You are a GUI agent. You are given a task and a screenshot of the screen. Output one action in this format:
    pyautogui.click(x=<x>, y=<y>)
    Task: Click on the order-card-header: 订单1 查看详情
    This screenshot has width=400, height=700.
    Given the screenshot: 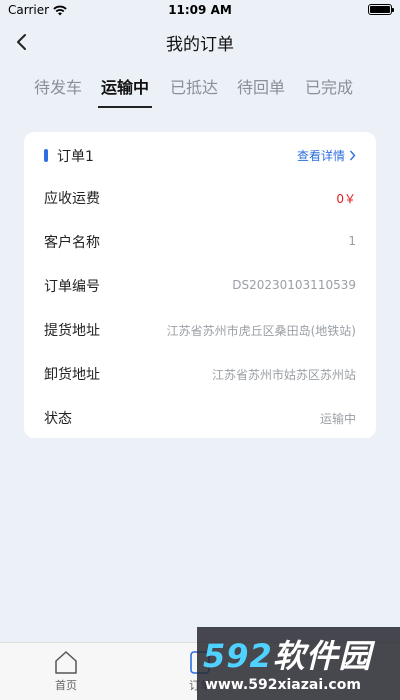 What is the action you would take?
    pyautogui.click(x=200, y=155)
    